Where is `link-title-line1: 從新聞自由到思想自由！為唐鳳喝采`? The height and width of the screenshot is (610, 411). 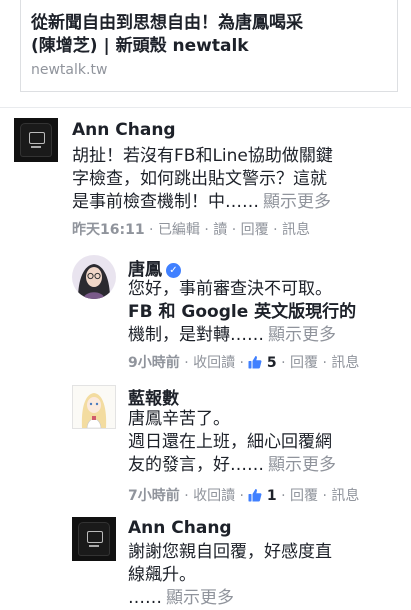
link-title-line1: 從新聞自由到思想自由！為唐鳳喝采 is located at coordinates (209, 23).